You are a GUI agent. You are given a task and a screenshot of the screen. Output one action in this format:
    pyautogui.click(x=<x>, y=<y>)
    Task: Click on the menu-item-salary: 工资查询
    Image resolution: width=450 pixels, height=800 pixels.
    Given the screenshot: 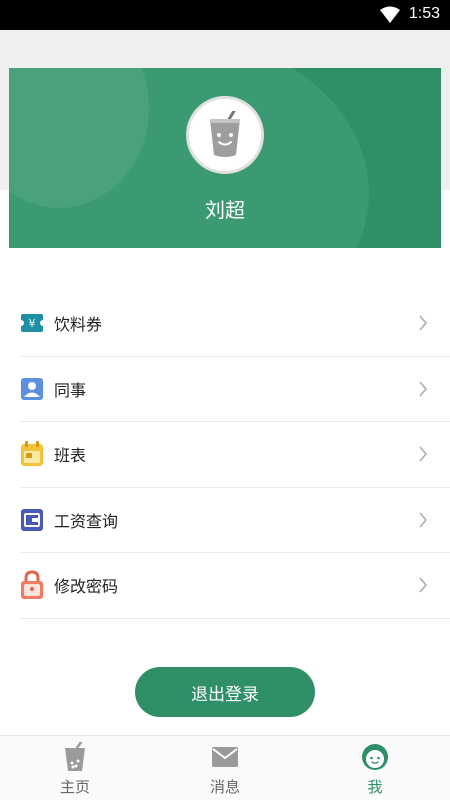 What is the action you would take?
    pyautogui.click(x=235, y=520)
    